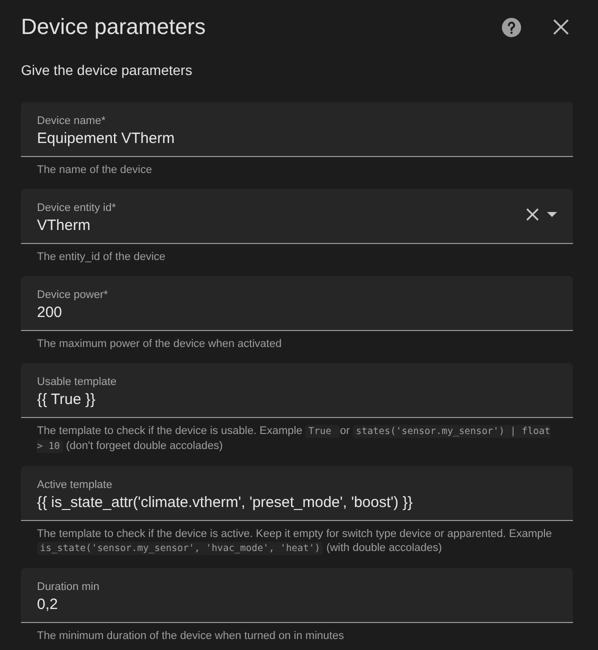 This screenshot has width=598, height=650. Describe the element at coordinates (190, 636) in the screenshot. I see `helper-text: The minimum duration of the device when turned on in minutes` at that location.